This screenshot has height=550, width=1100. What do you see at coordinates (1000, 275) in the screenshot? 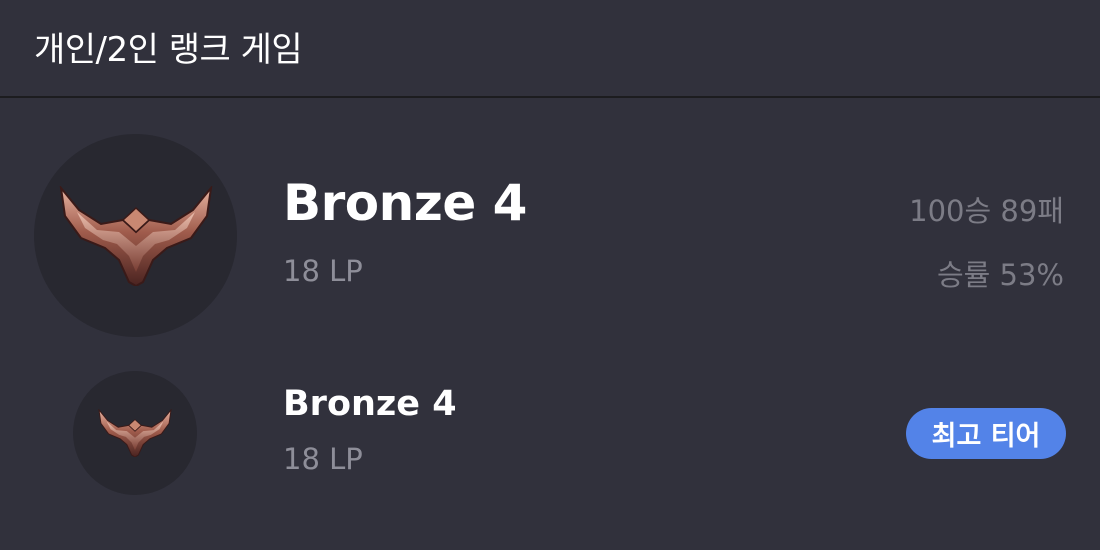
I see `win-rate: 승률 53%` at bounding box center [1000, 275].